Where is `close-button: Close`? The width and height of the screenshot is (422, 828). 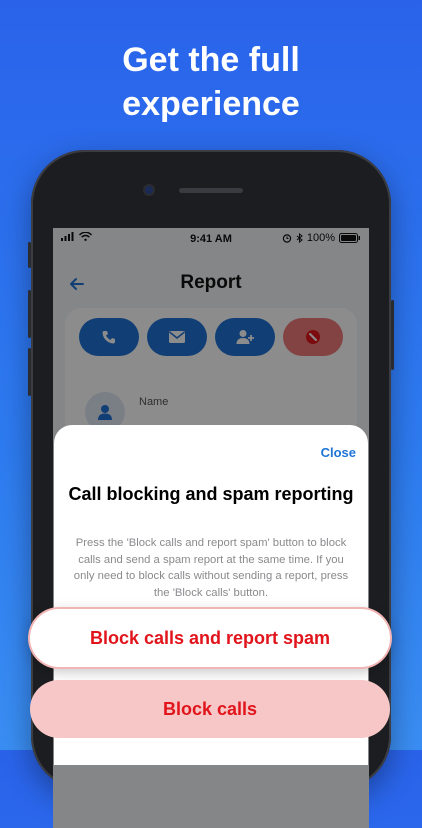 close-button: Close is located at coordinates (338, 452).